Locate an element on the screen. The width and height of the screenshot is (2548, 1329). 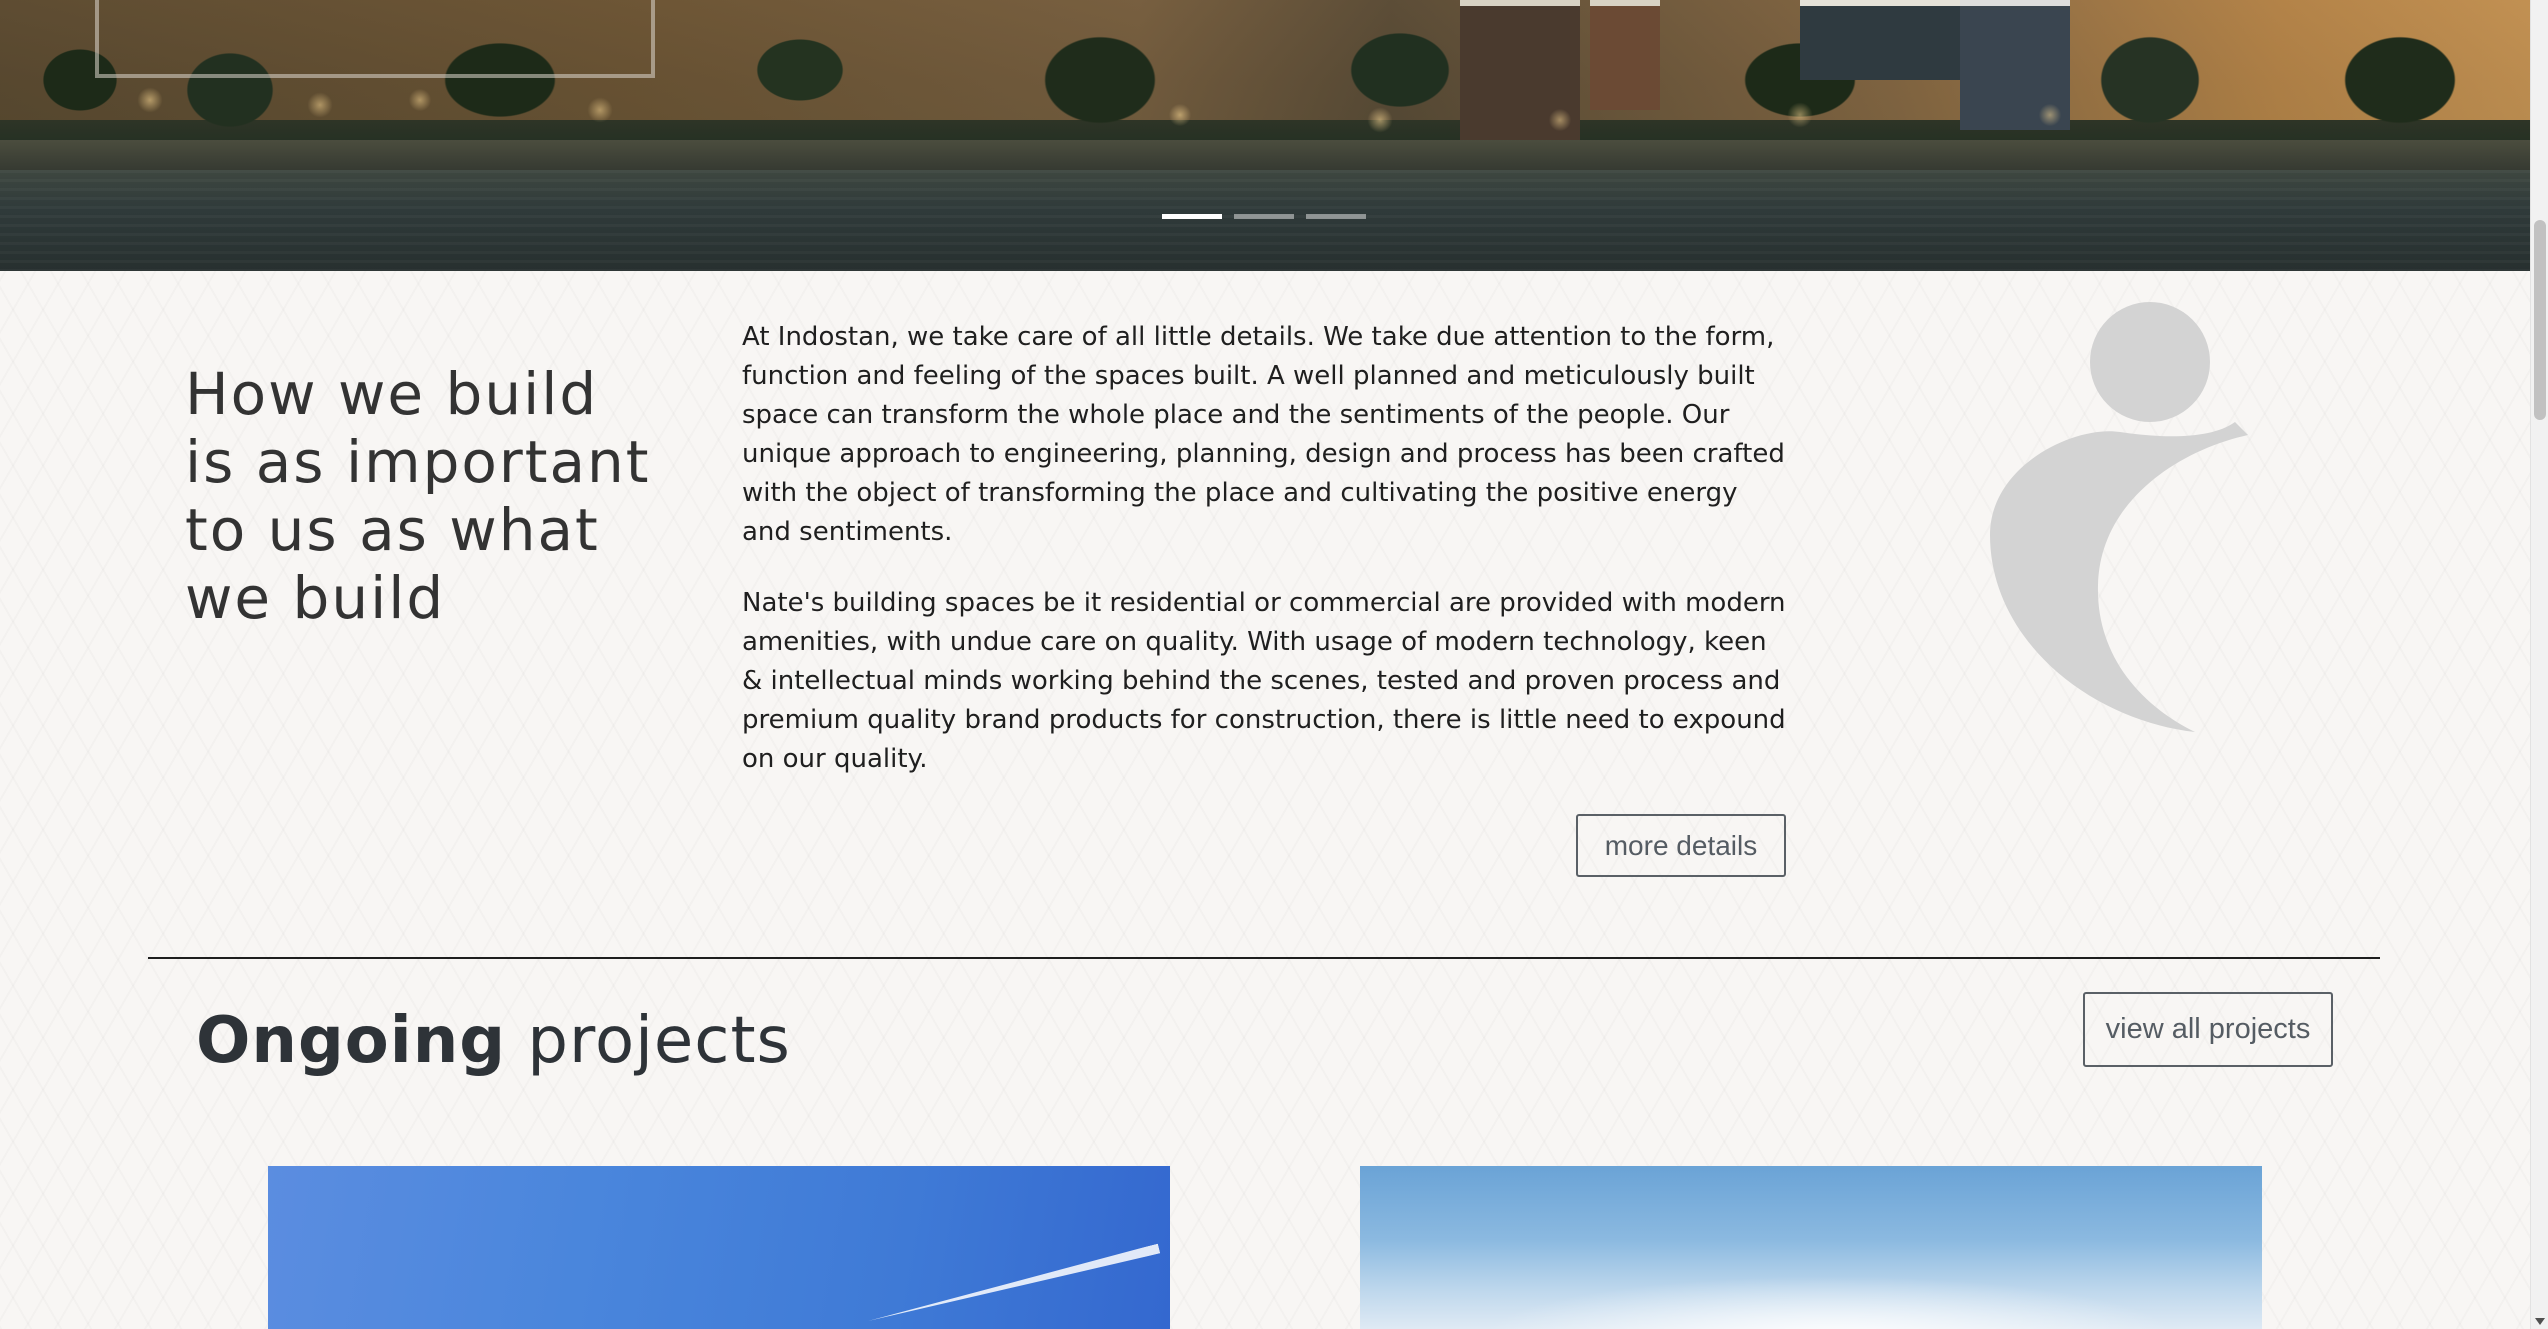
headline-line: How we build is located at coordinates (392, 394).